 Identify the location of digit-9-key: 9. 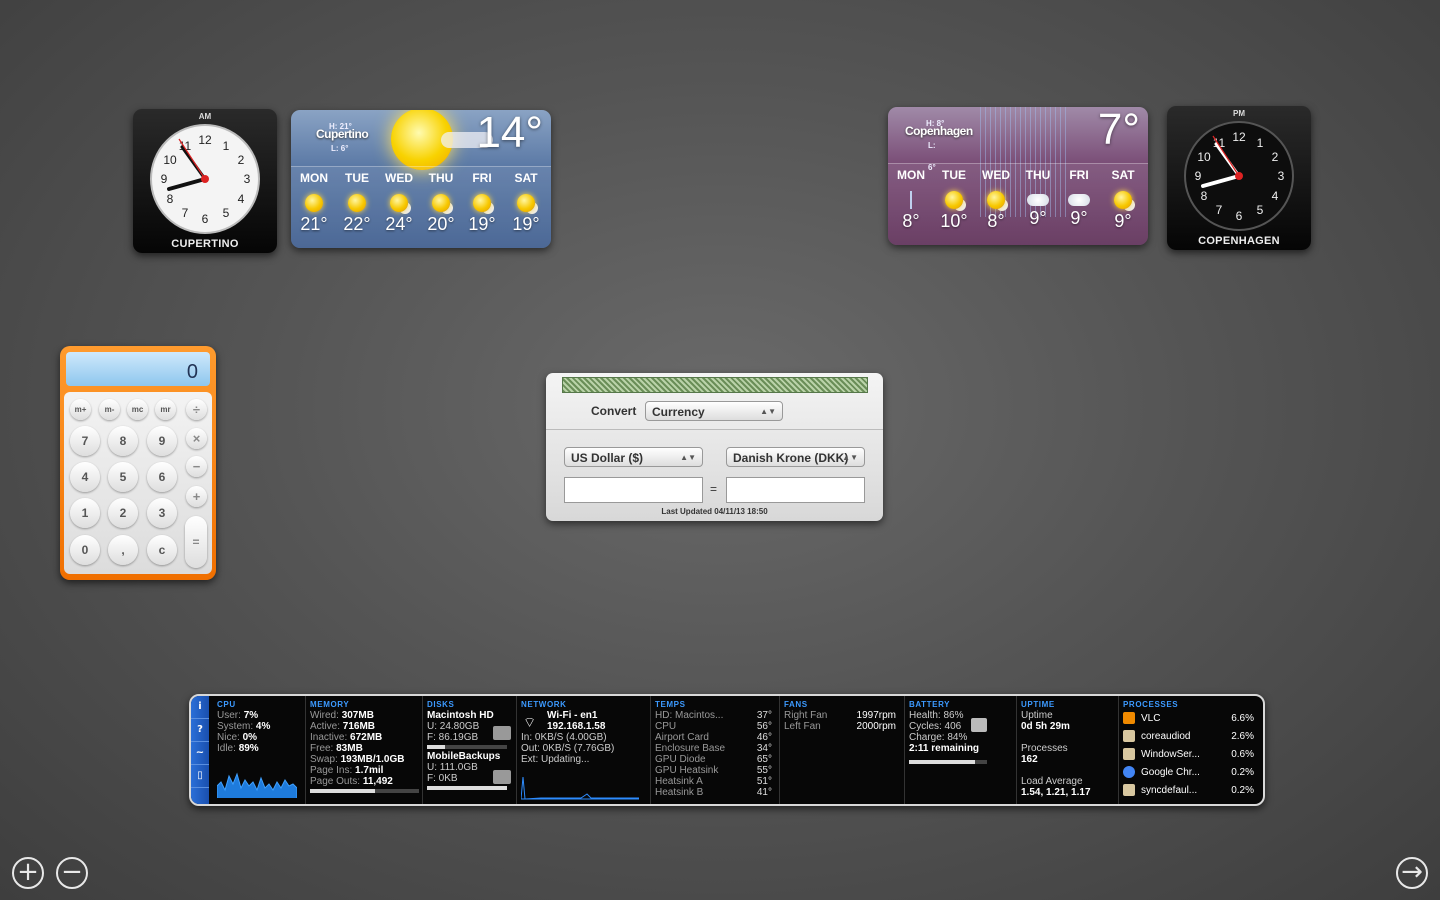
(162, 441).